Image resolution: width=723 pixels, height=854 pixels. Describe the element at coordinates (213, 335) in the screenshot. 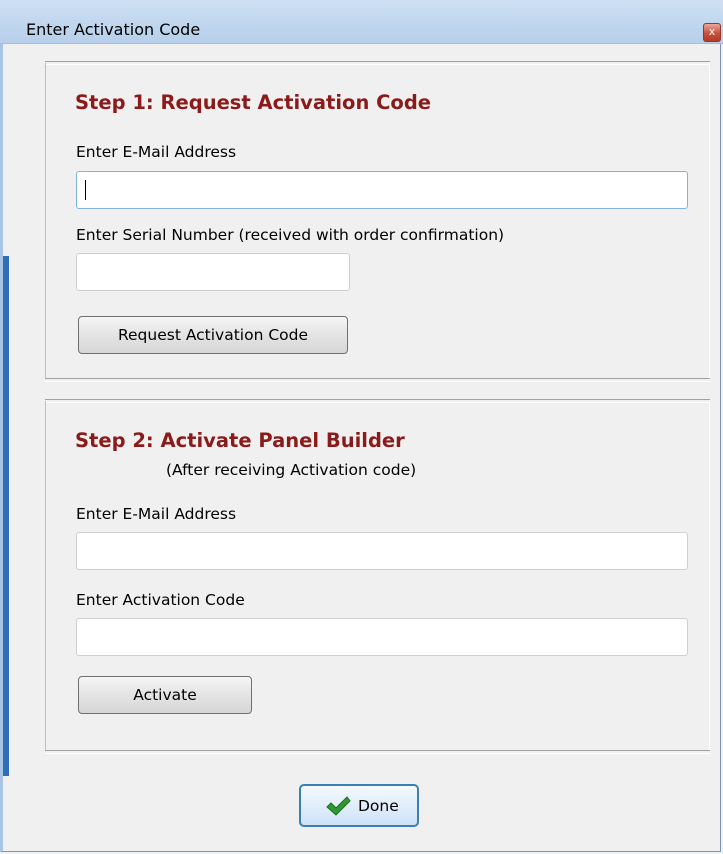

I see `request-activation-code-button: Request Activation Code` at that location.